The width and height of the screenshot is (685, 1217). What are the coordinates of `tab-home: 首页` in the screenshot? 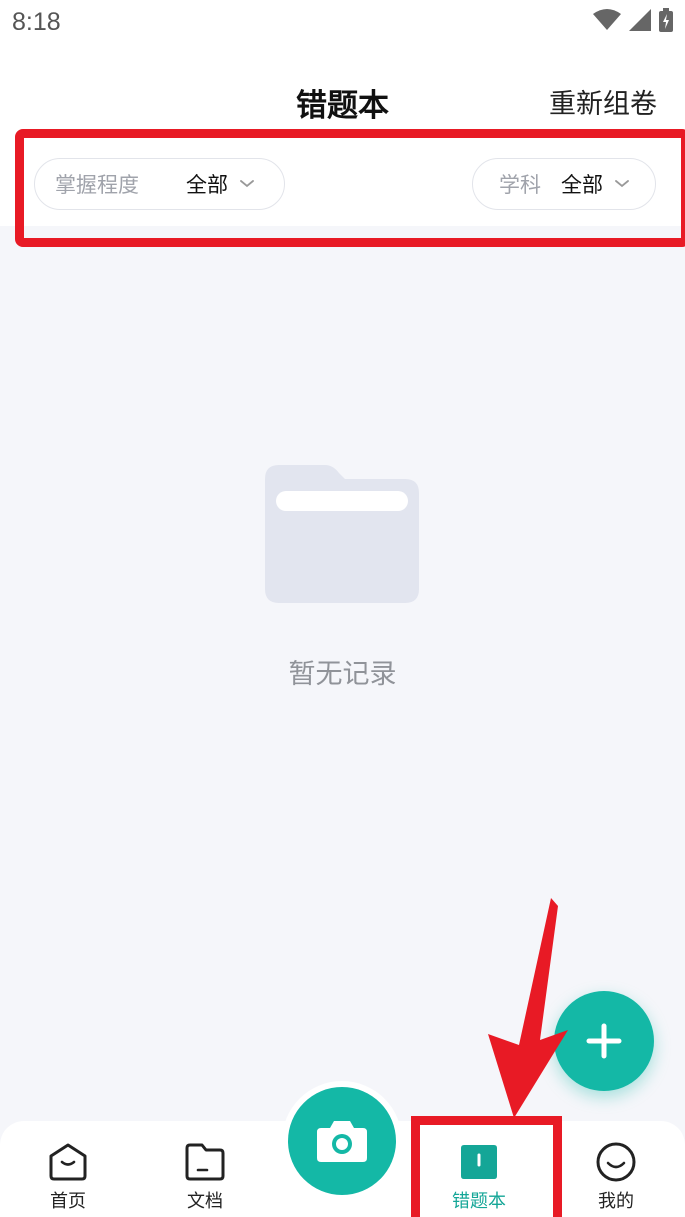 It's located at (68, 1169).